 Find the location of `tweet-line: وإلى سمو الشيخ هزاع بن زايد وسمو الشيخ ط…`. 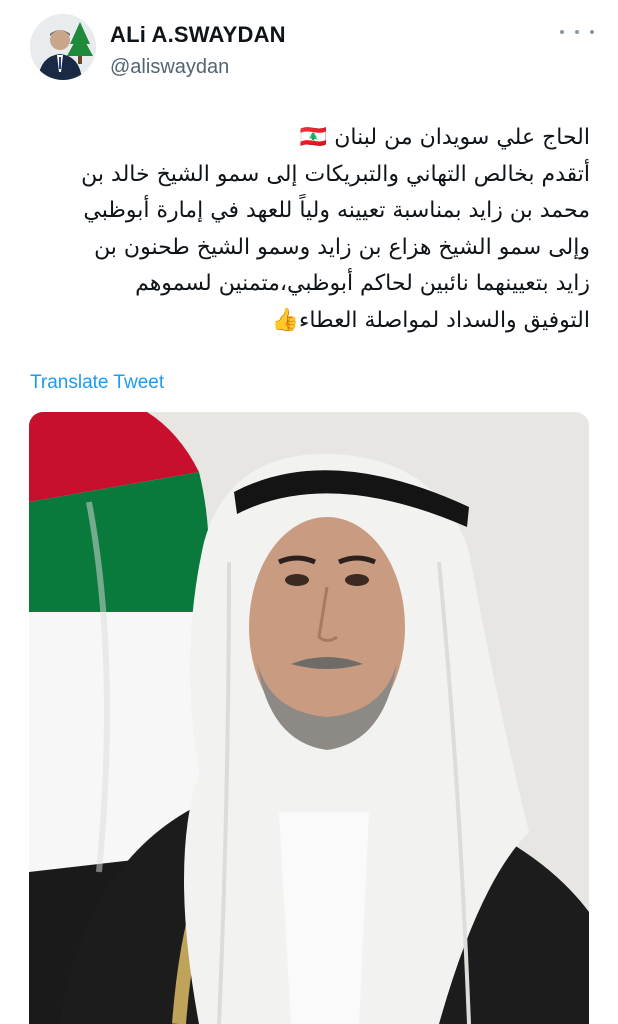

tweet-line: وإلى سمو الشيخ هزاع بن زايد وسمو الشيخ ط… is located at coordinates (342, 247).